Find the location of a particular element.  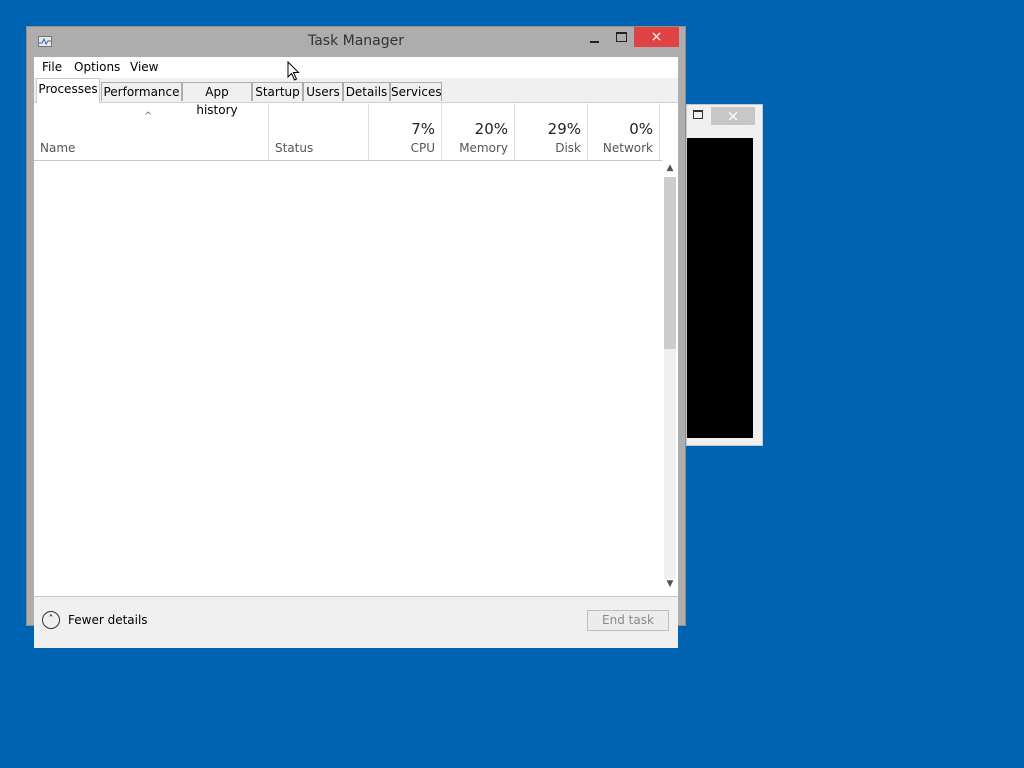

column-memory-header: 20% Memory is located at coordinates (477, 131).